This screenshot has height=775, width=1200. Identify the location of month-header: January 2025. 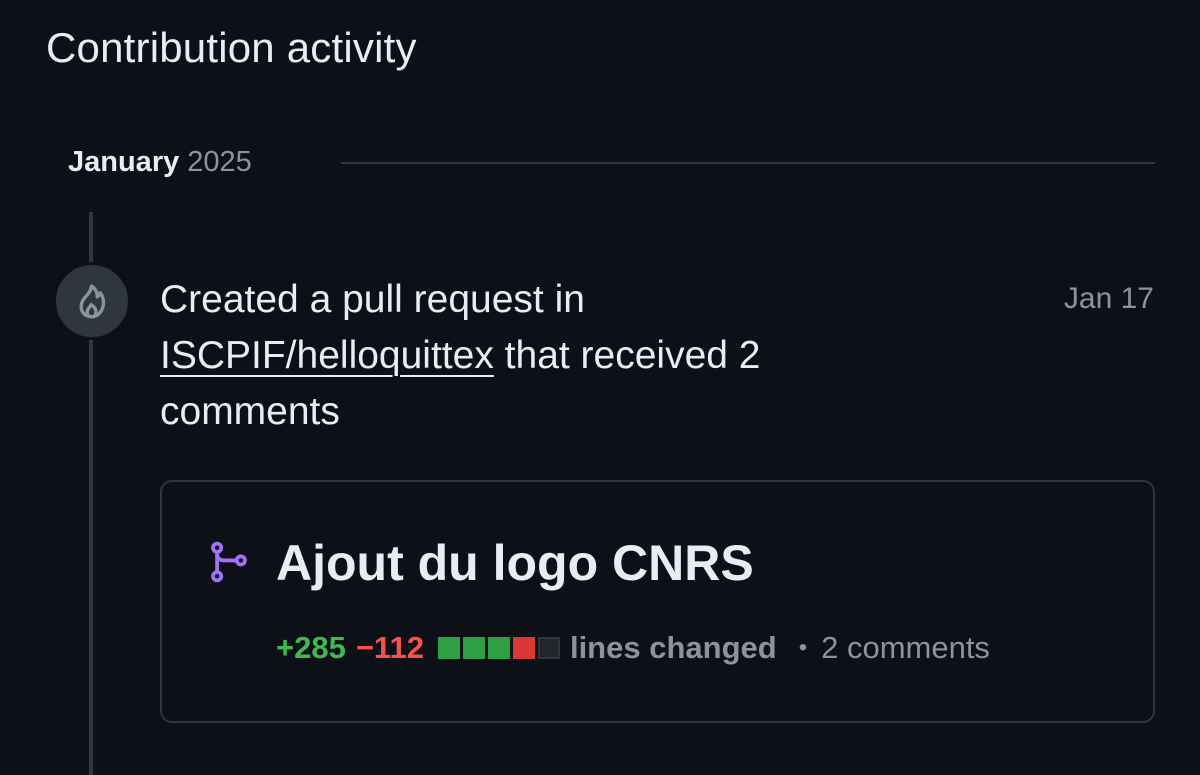
(611, 162).